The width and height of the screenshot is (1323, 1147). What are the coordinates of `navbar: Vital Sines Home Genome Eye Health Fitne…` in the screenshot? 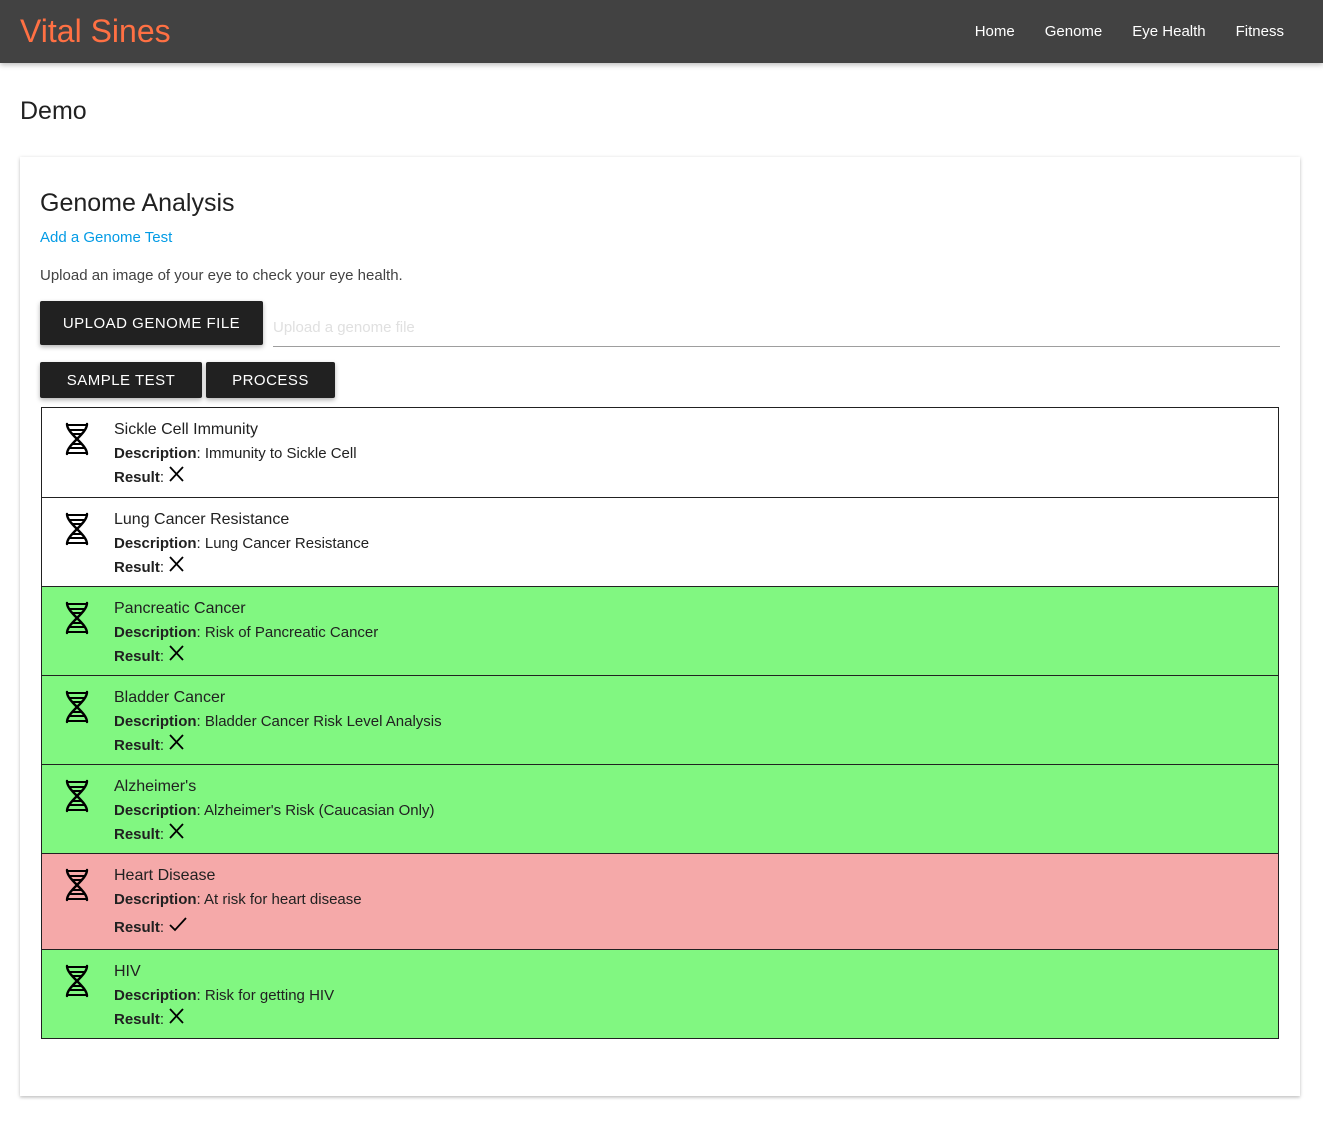 It's located at (661, 31).